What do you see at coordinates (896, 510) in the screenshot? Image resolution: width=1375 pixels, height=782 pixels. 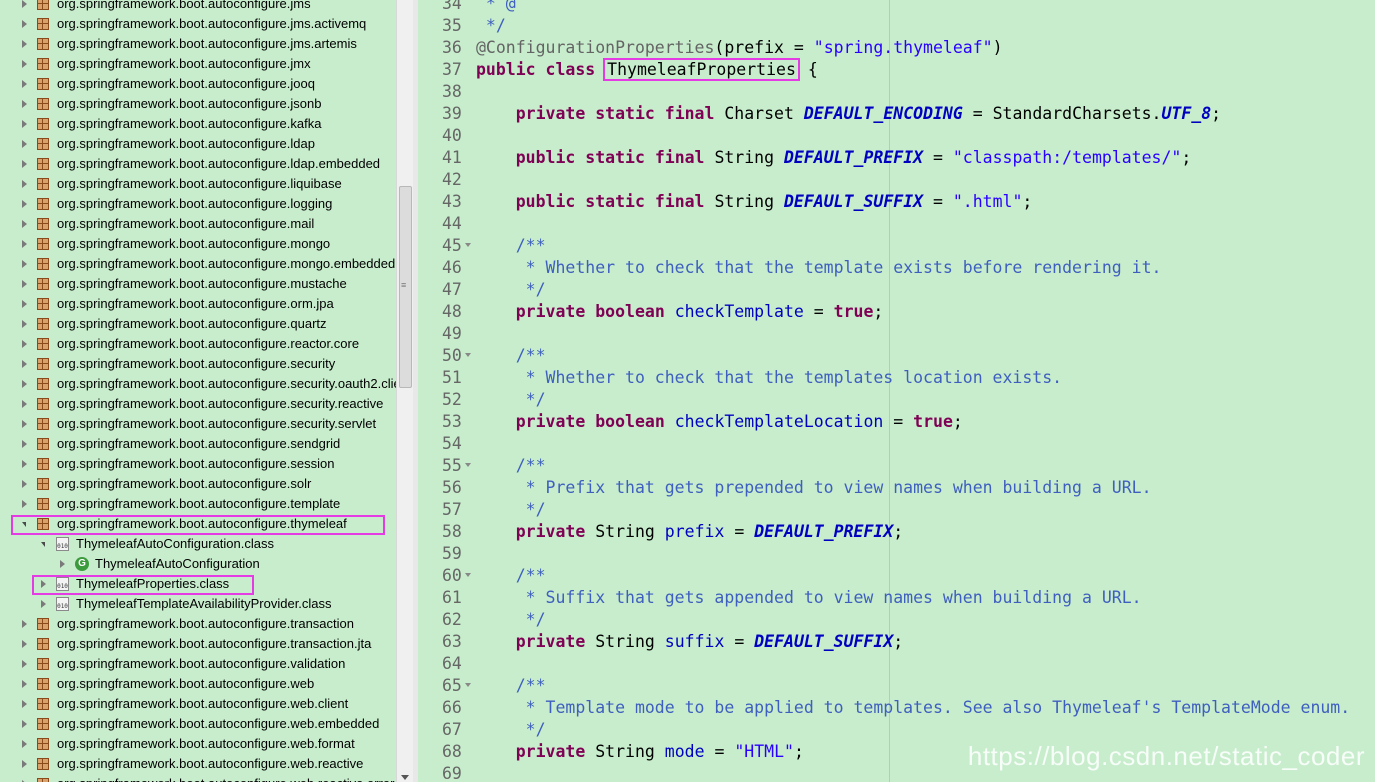 I see `code-line: 57 */` at bounding box center [896, 510].